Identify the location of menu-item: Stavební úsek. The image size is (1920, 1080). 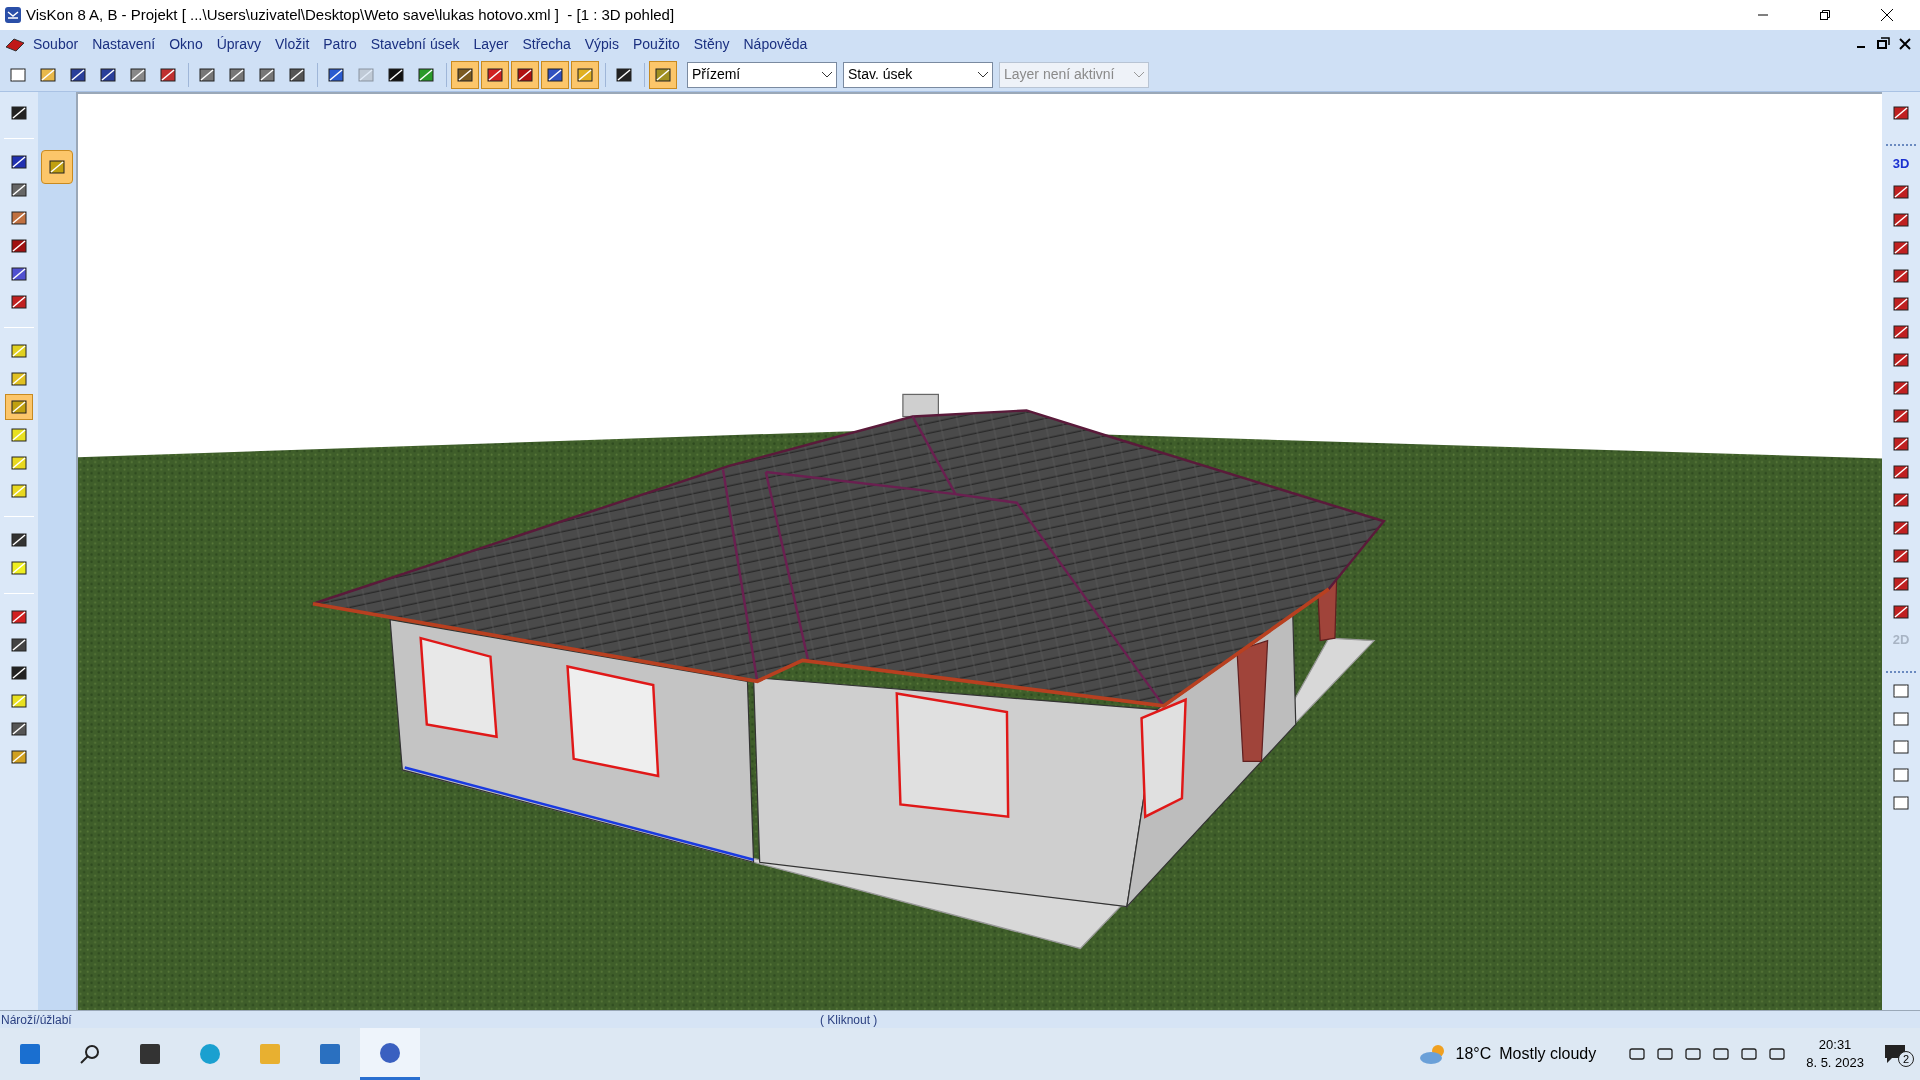
(415, 44).